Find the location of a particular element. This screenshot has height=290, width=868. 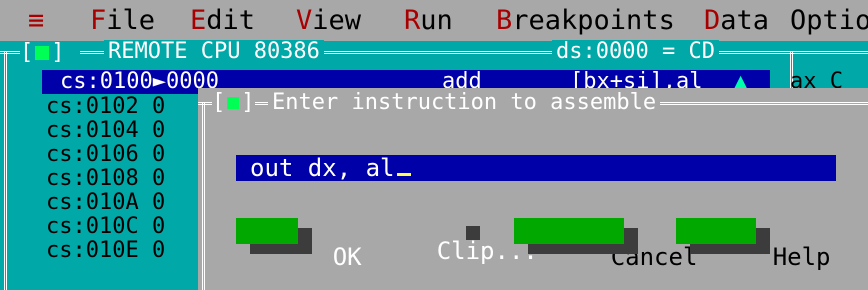

menu-data: Data is located at coordinates (736, 20).